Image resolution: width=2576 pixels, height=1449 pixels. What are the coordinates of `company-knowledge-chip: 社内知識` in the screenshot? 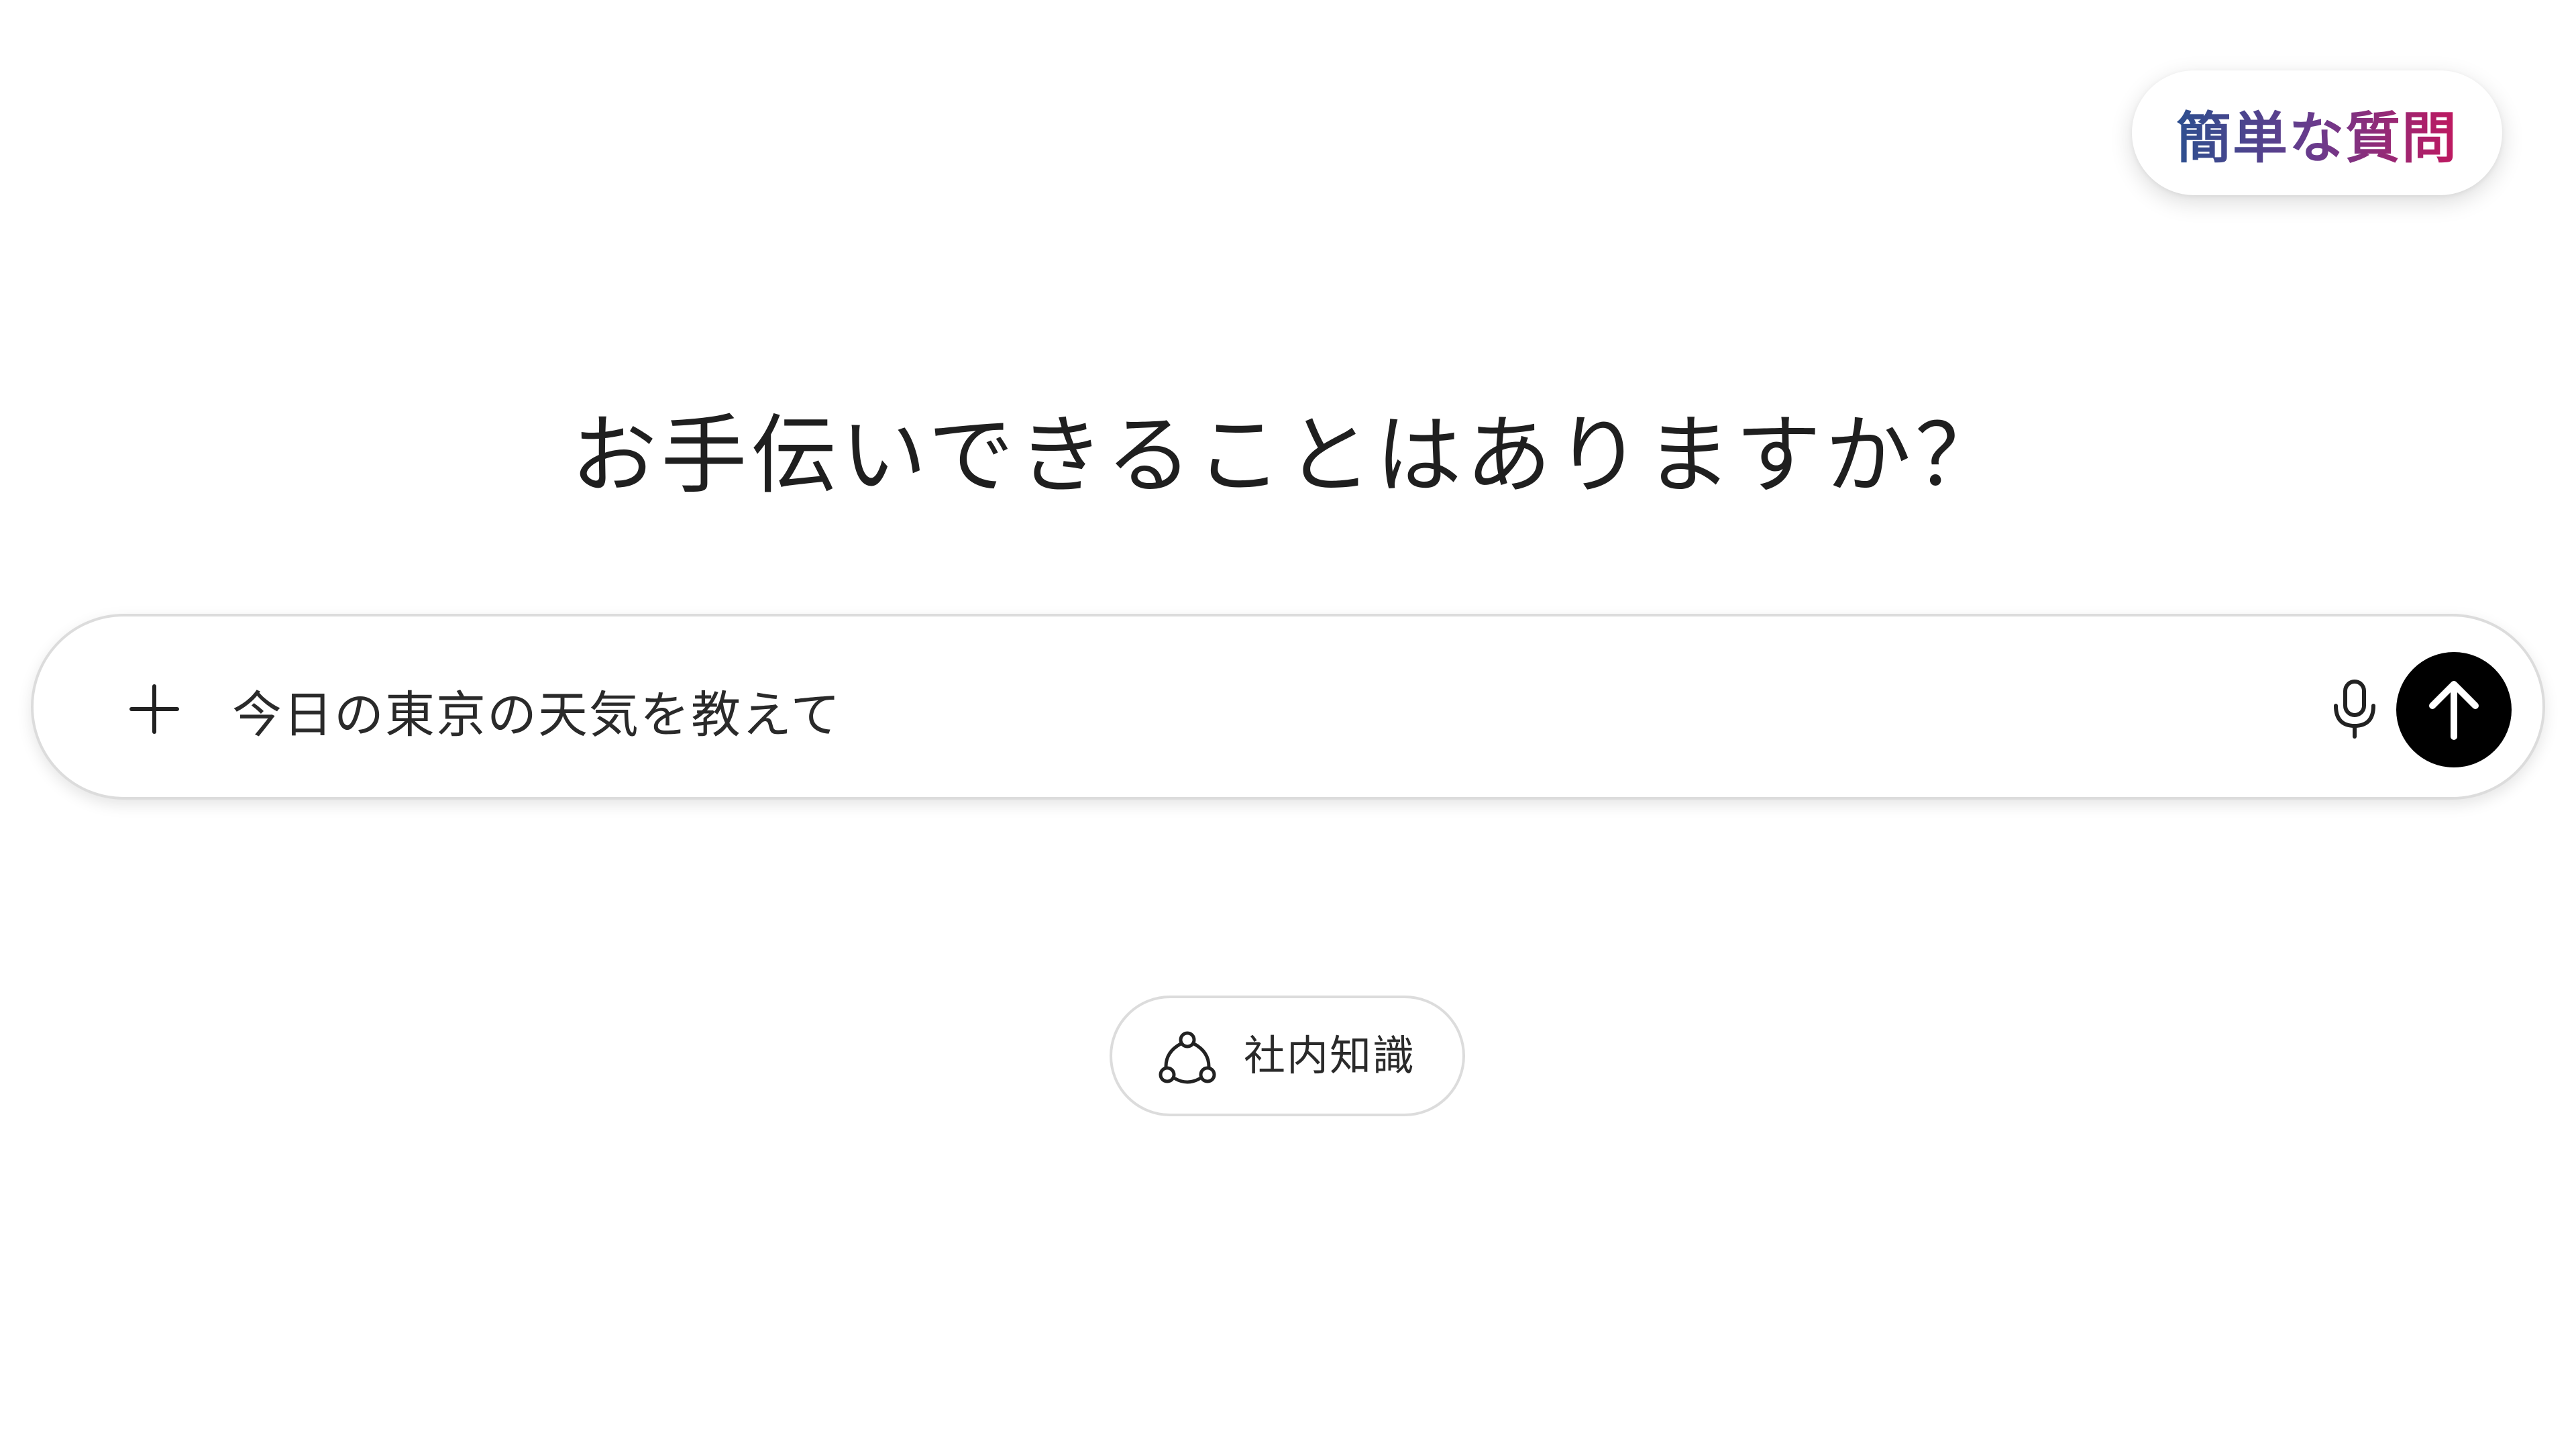 It's located at (1287, 1056).